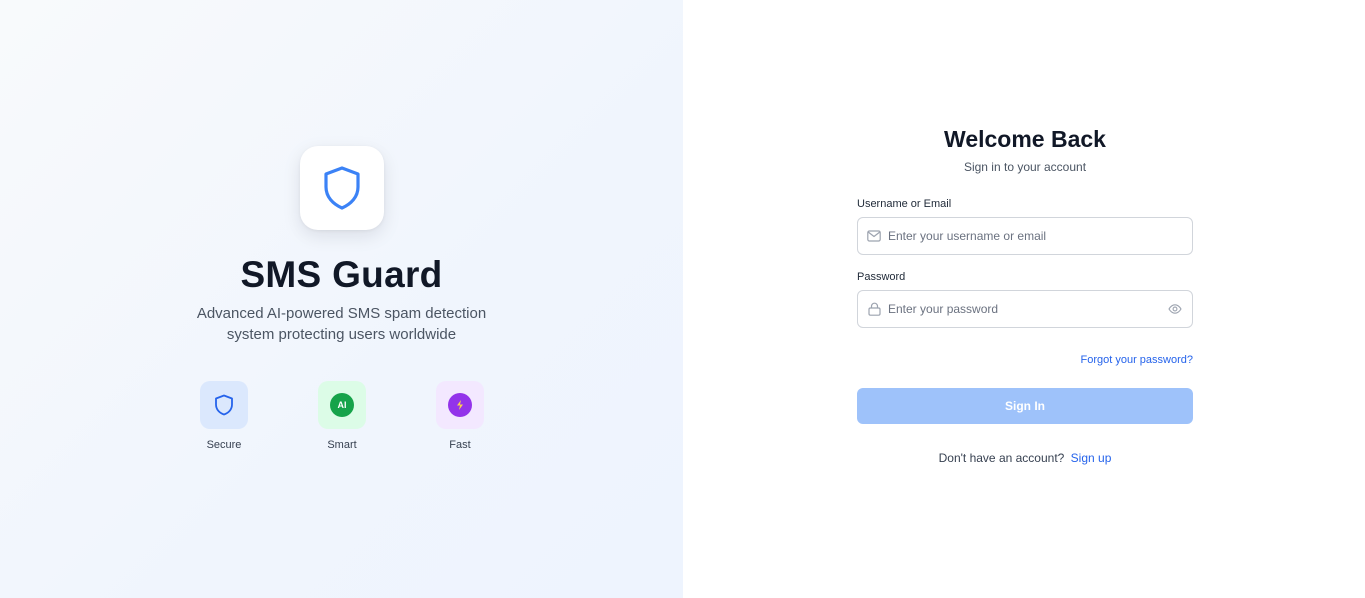 The height and width of the screenshot is (598, 1365). Describe the element at coordinates (342, 445) in the screenshot. I see `feature-label: Smart` at that location.